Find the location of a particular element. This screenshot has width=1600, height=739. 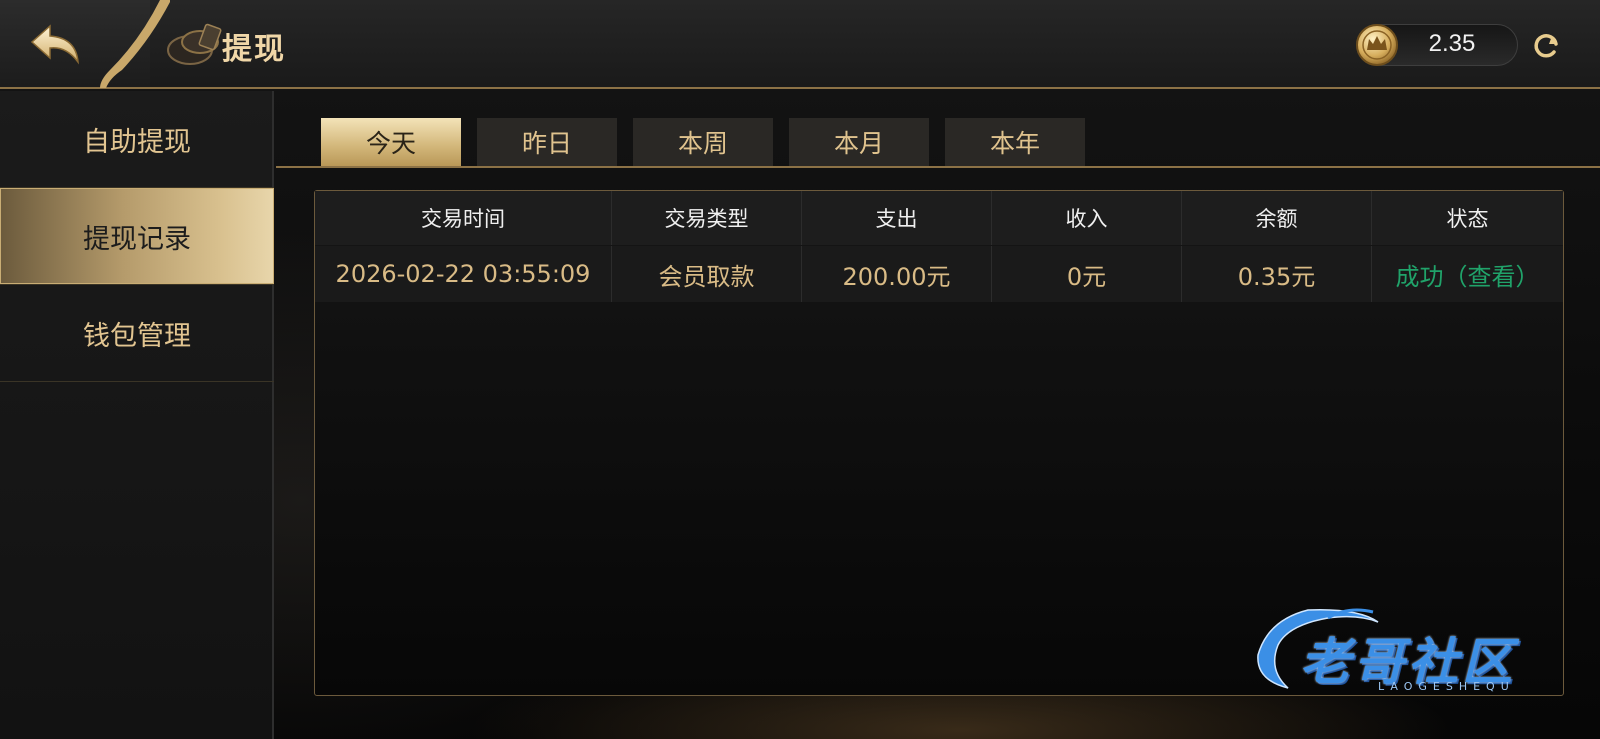

column-header-balance: 余额 is located at coordinates (1277, 218).